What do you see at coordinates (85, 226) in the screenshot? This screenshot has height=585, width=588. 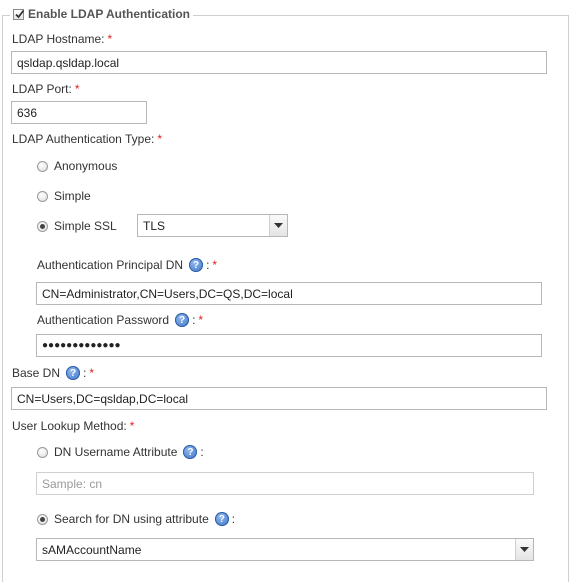 I see `radio-simple-ssl-label: Simple SSL` at bounding box center [85, 226].